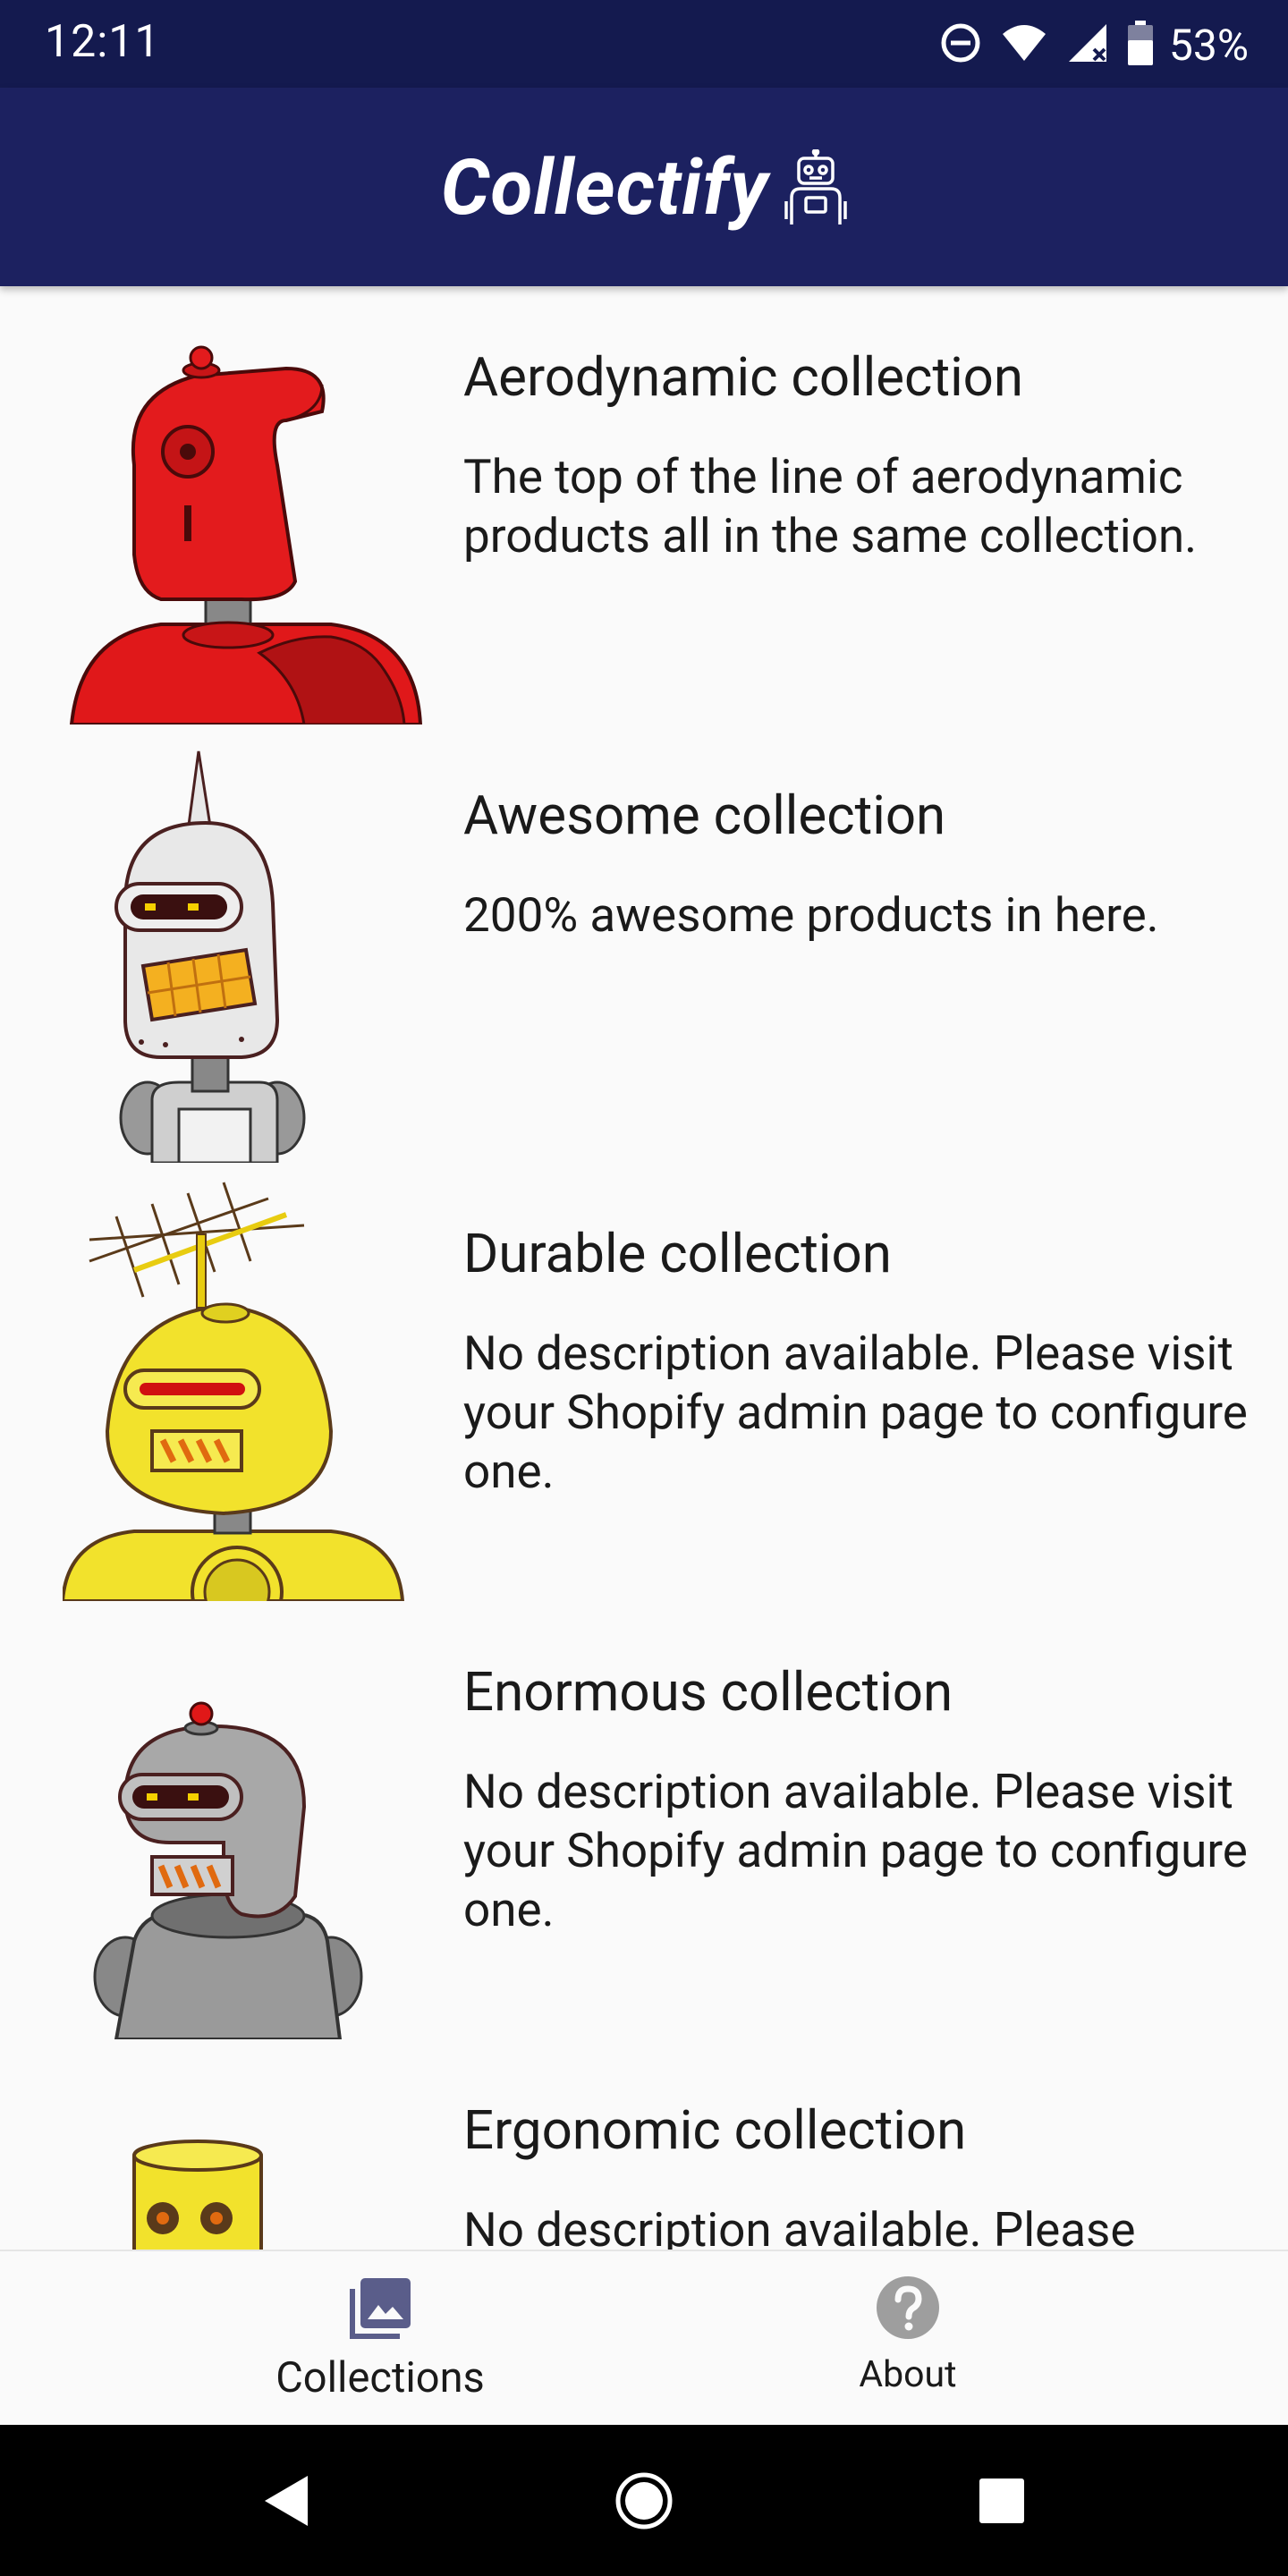 The width and height of the screenshot is (1288, 2576). What do you see at coordinates (380, 2377) in the screenshot?
I see `tab-collections-label: Collections` at bounding box center [380, 2377].